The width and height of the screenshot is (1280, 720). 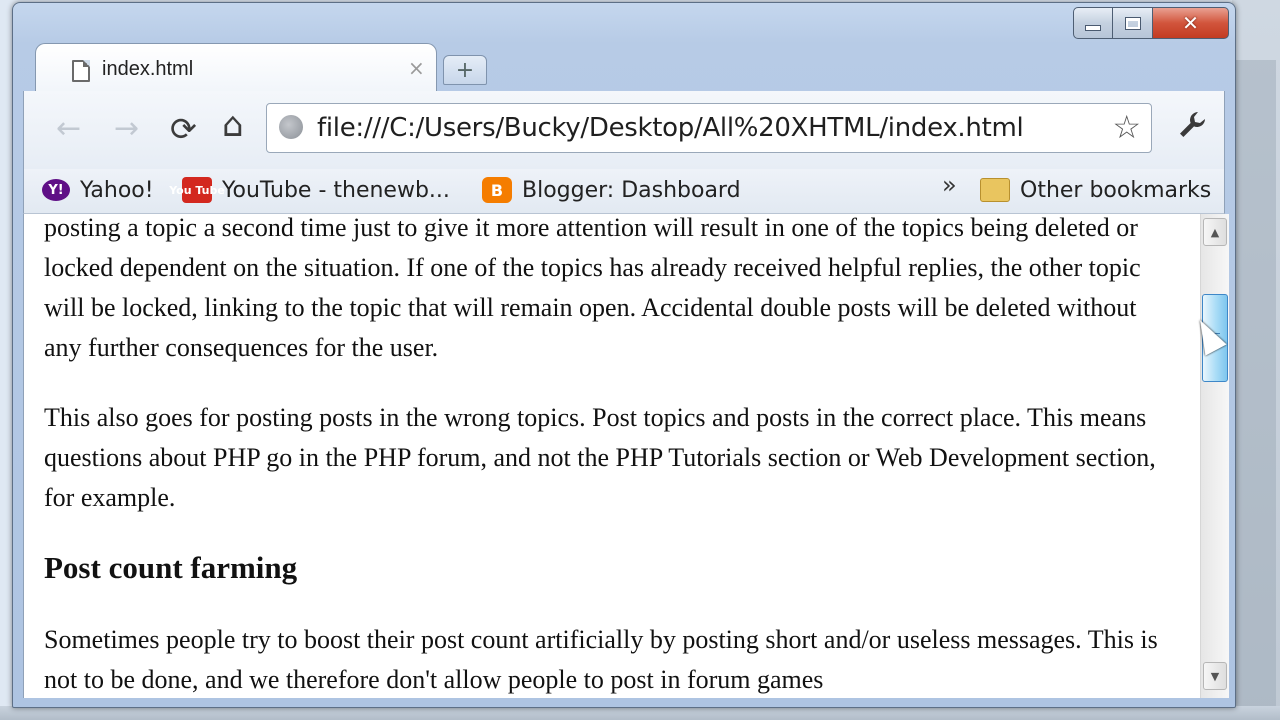 What do you see at coordinates (1215, 676) in the screenshot?
I see `scroll-down-button: ▼` at bounding box center [1215, 676].